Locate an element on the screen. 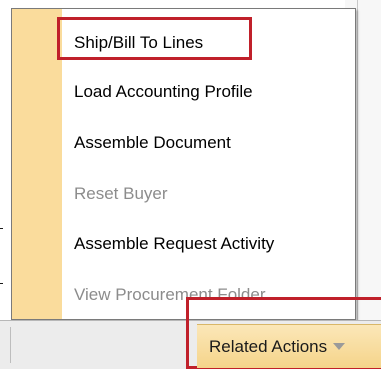 The image size is (381, 369). menu-icon-gutter is located at coordinates (37, 164).